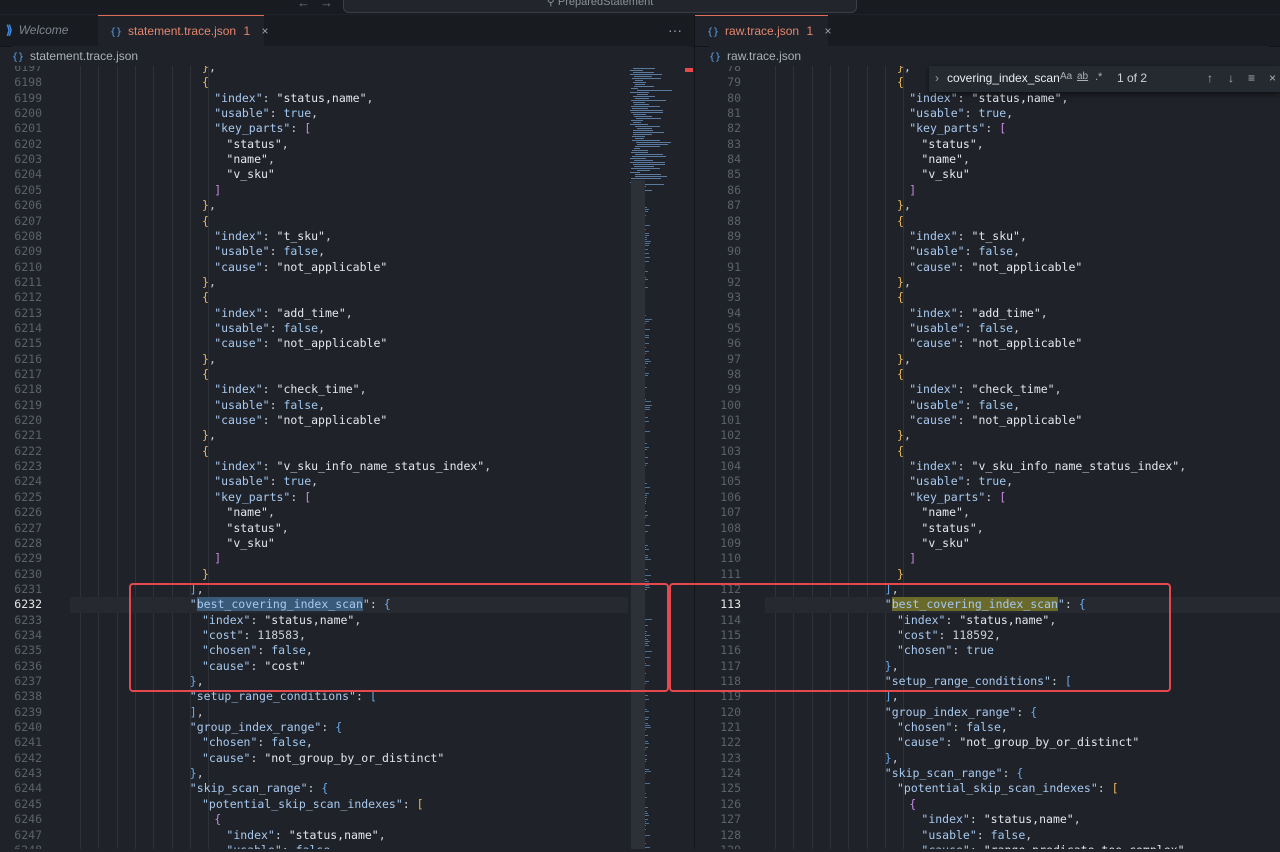 Image resolution: width=1280 pixels, height=852 pixels. I want to click on code-line: 6216},, so click(314, 359).